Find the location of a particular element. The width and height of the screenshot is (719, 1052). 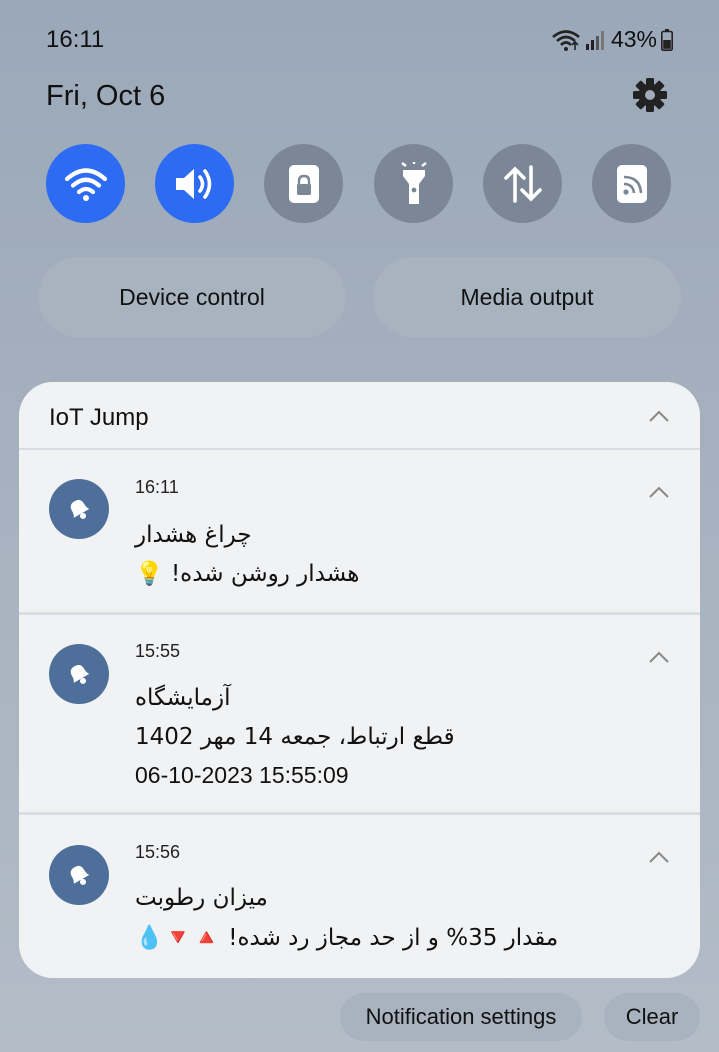

notification-settings-button: Notification settings is located at coordinates (461, 1017).